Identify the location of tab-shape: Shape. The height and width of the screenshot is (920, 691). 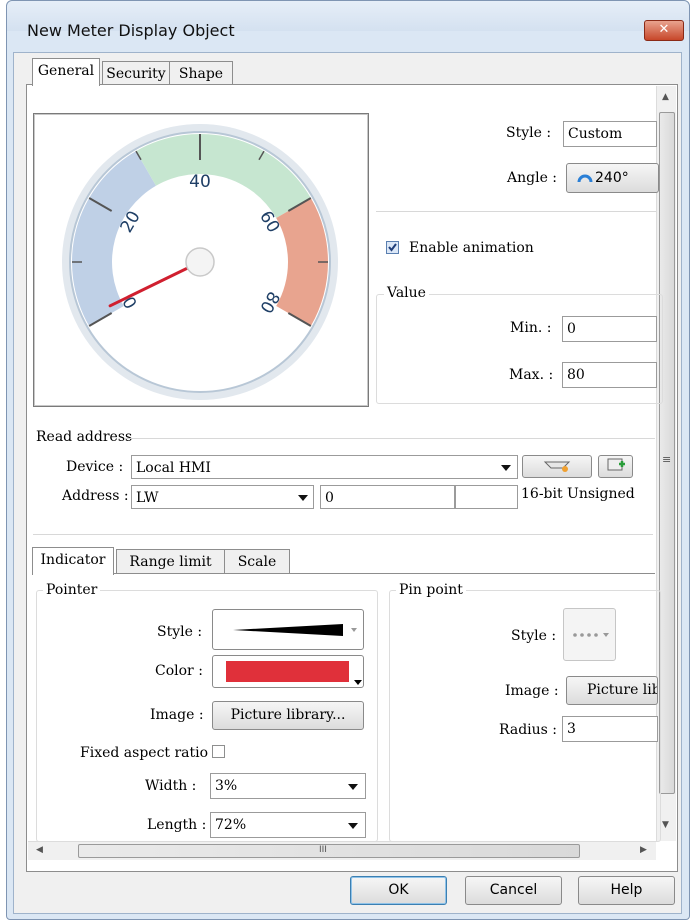
(201, 73).